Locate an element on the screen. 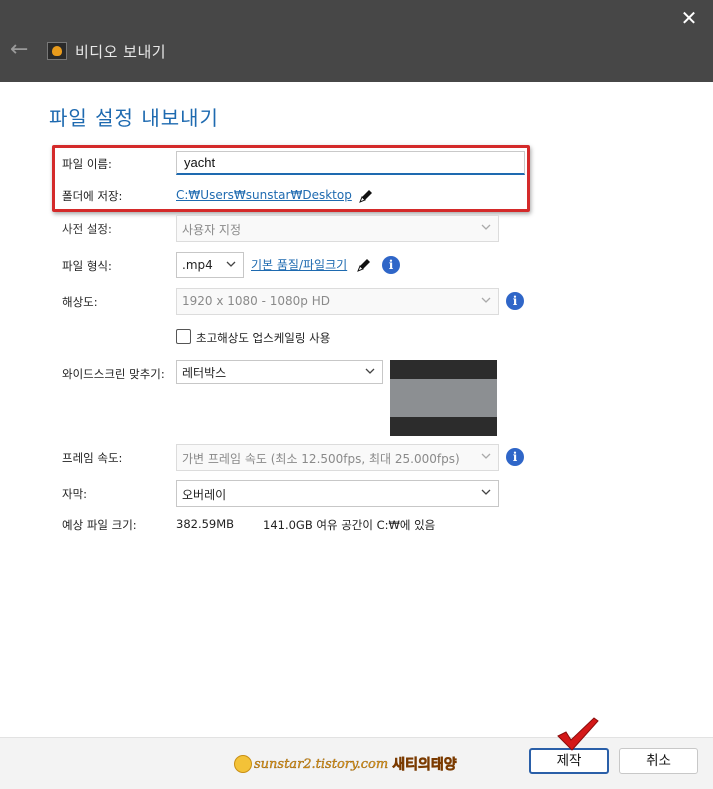 The width and height of the screenshot is (713, 789). highlight-box is located at coordinates (291, 178).